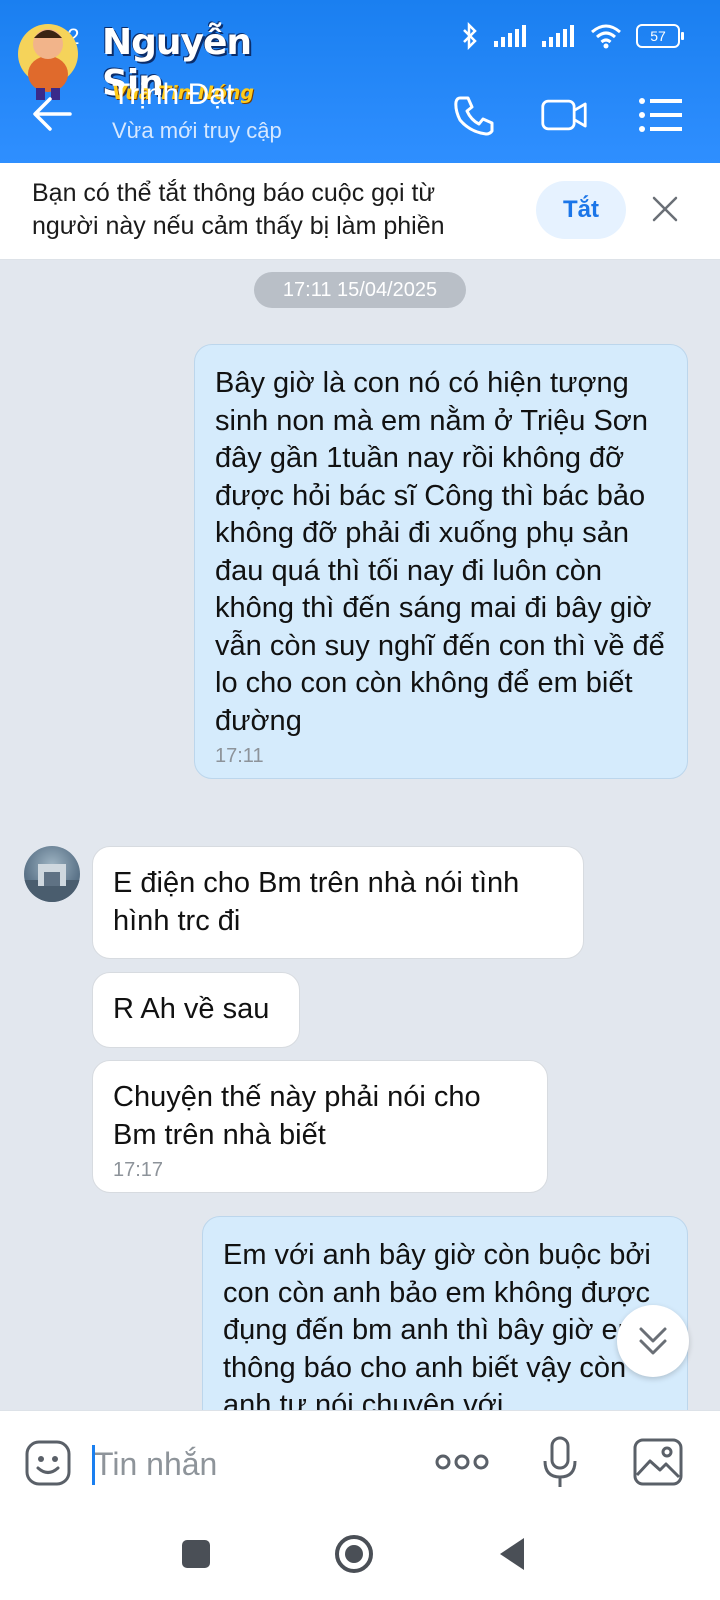 Image resolution: width=720 pixels, height=1600 pixels. Describe the element at coordinates (93, 1465) in the screenshot. I see `text-caret` at that location.